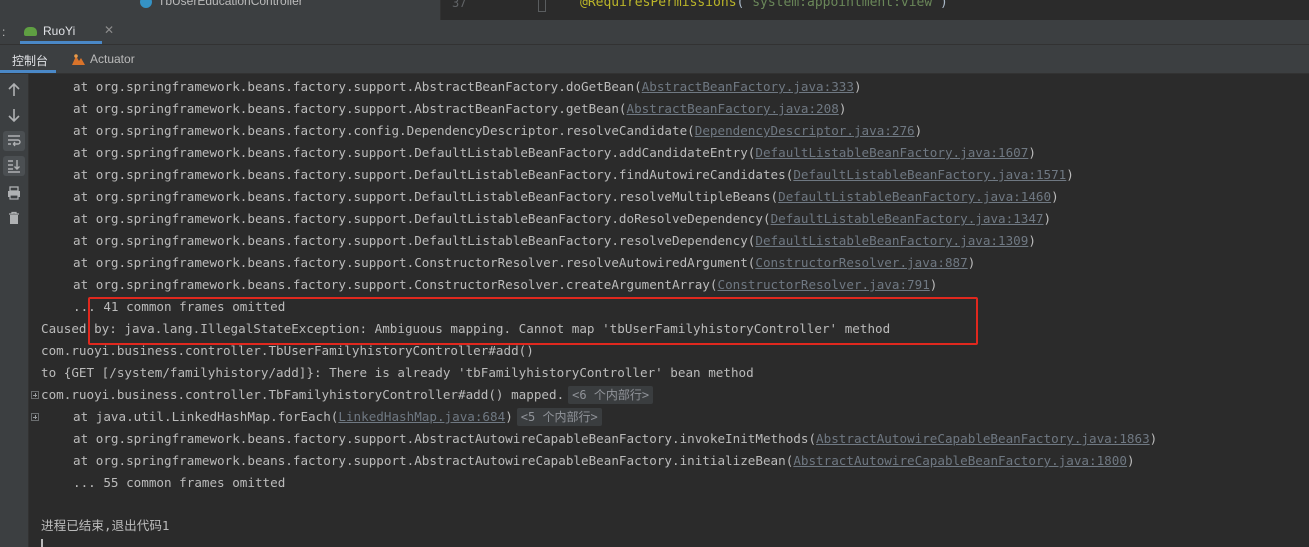  What do you see at coordinates (179, 482) in the screenshot?
I see `omitted-frames-line: ... 55 common frames omitted` at bounding box center [179, 482].